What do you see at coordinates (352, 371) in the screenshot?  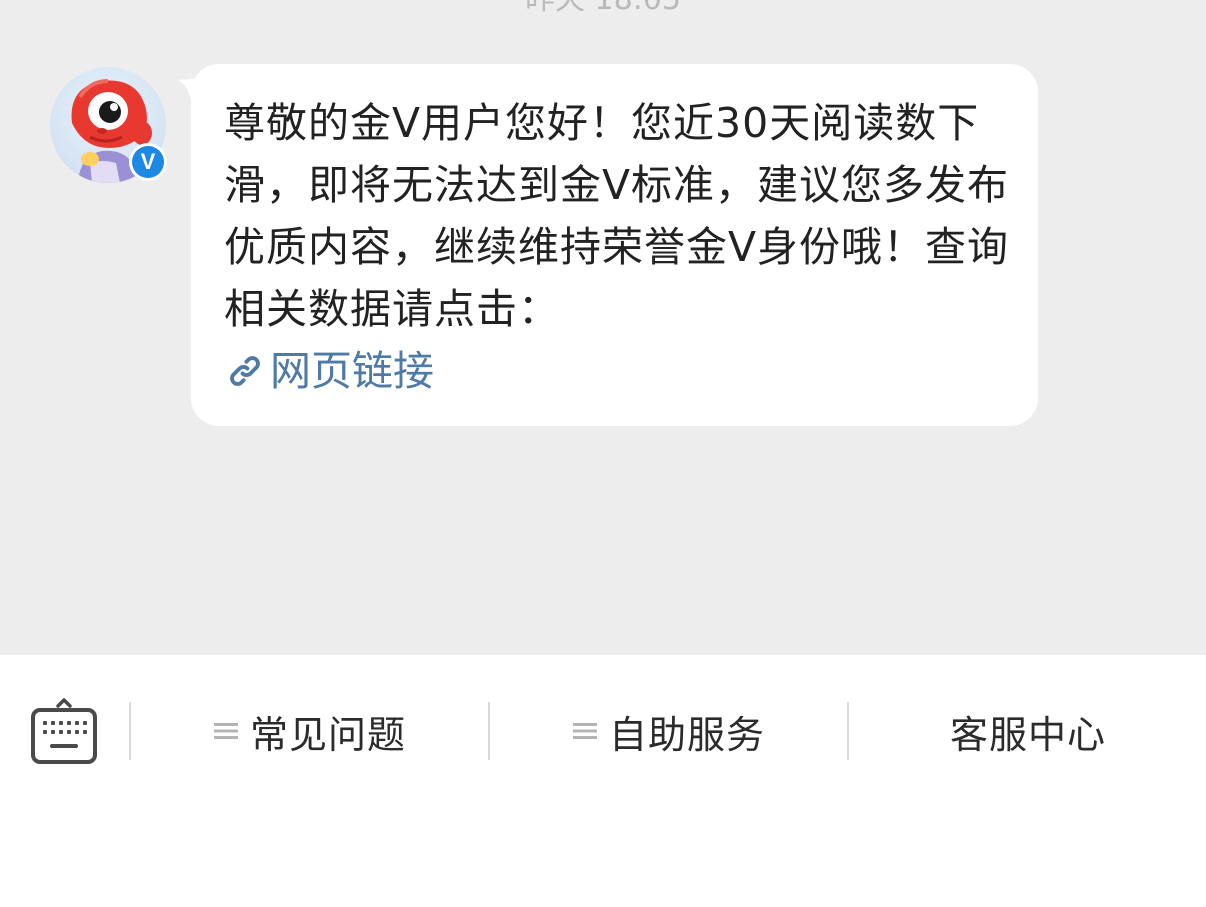 I see `web-link-label: 网页链接` at bounding box center [352, 371].